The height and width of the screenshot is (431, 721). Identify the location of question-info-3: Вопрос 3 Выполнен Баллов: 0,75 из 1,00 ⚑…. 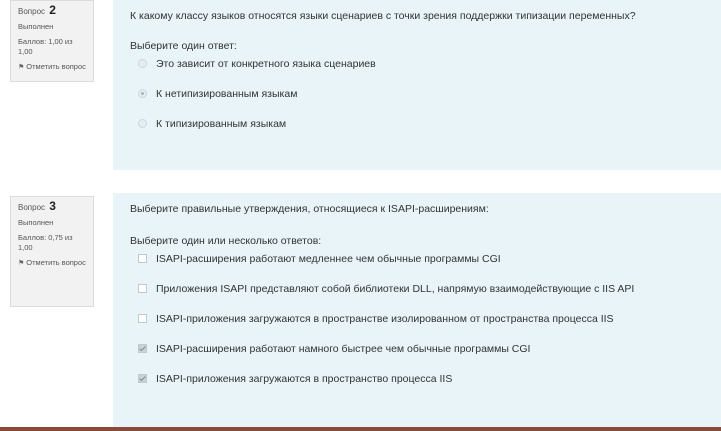
(52, 251).